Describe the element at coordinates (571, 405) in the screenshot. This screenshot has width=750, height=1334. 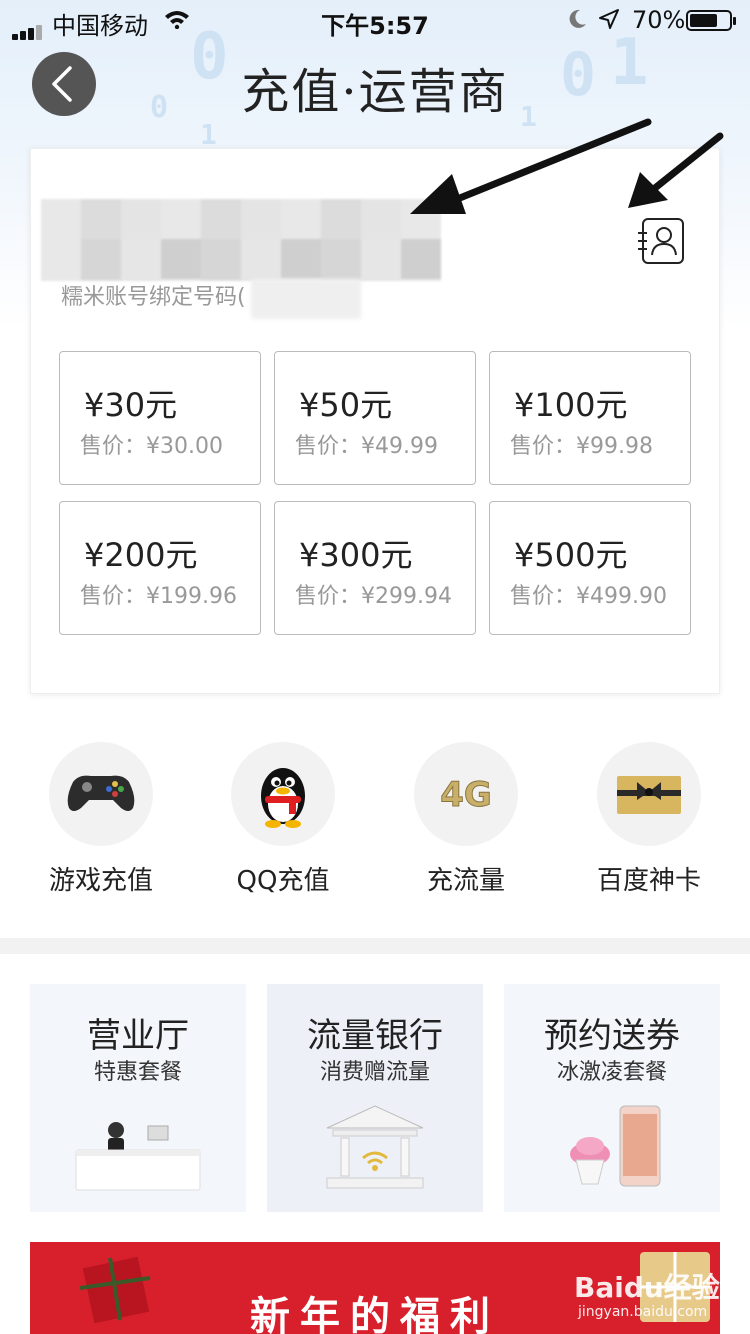
I see `price-face-value: ¥100元` at that location.